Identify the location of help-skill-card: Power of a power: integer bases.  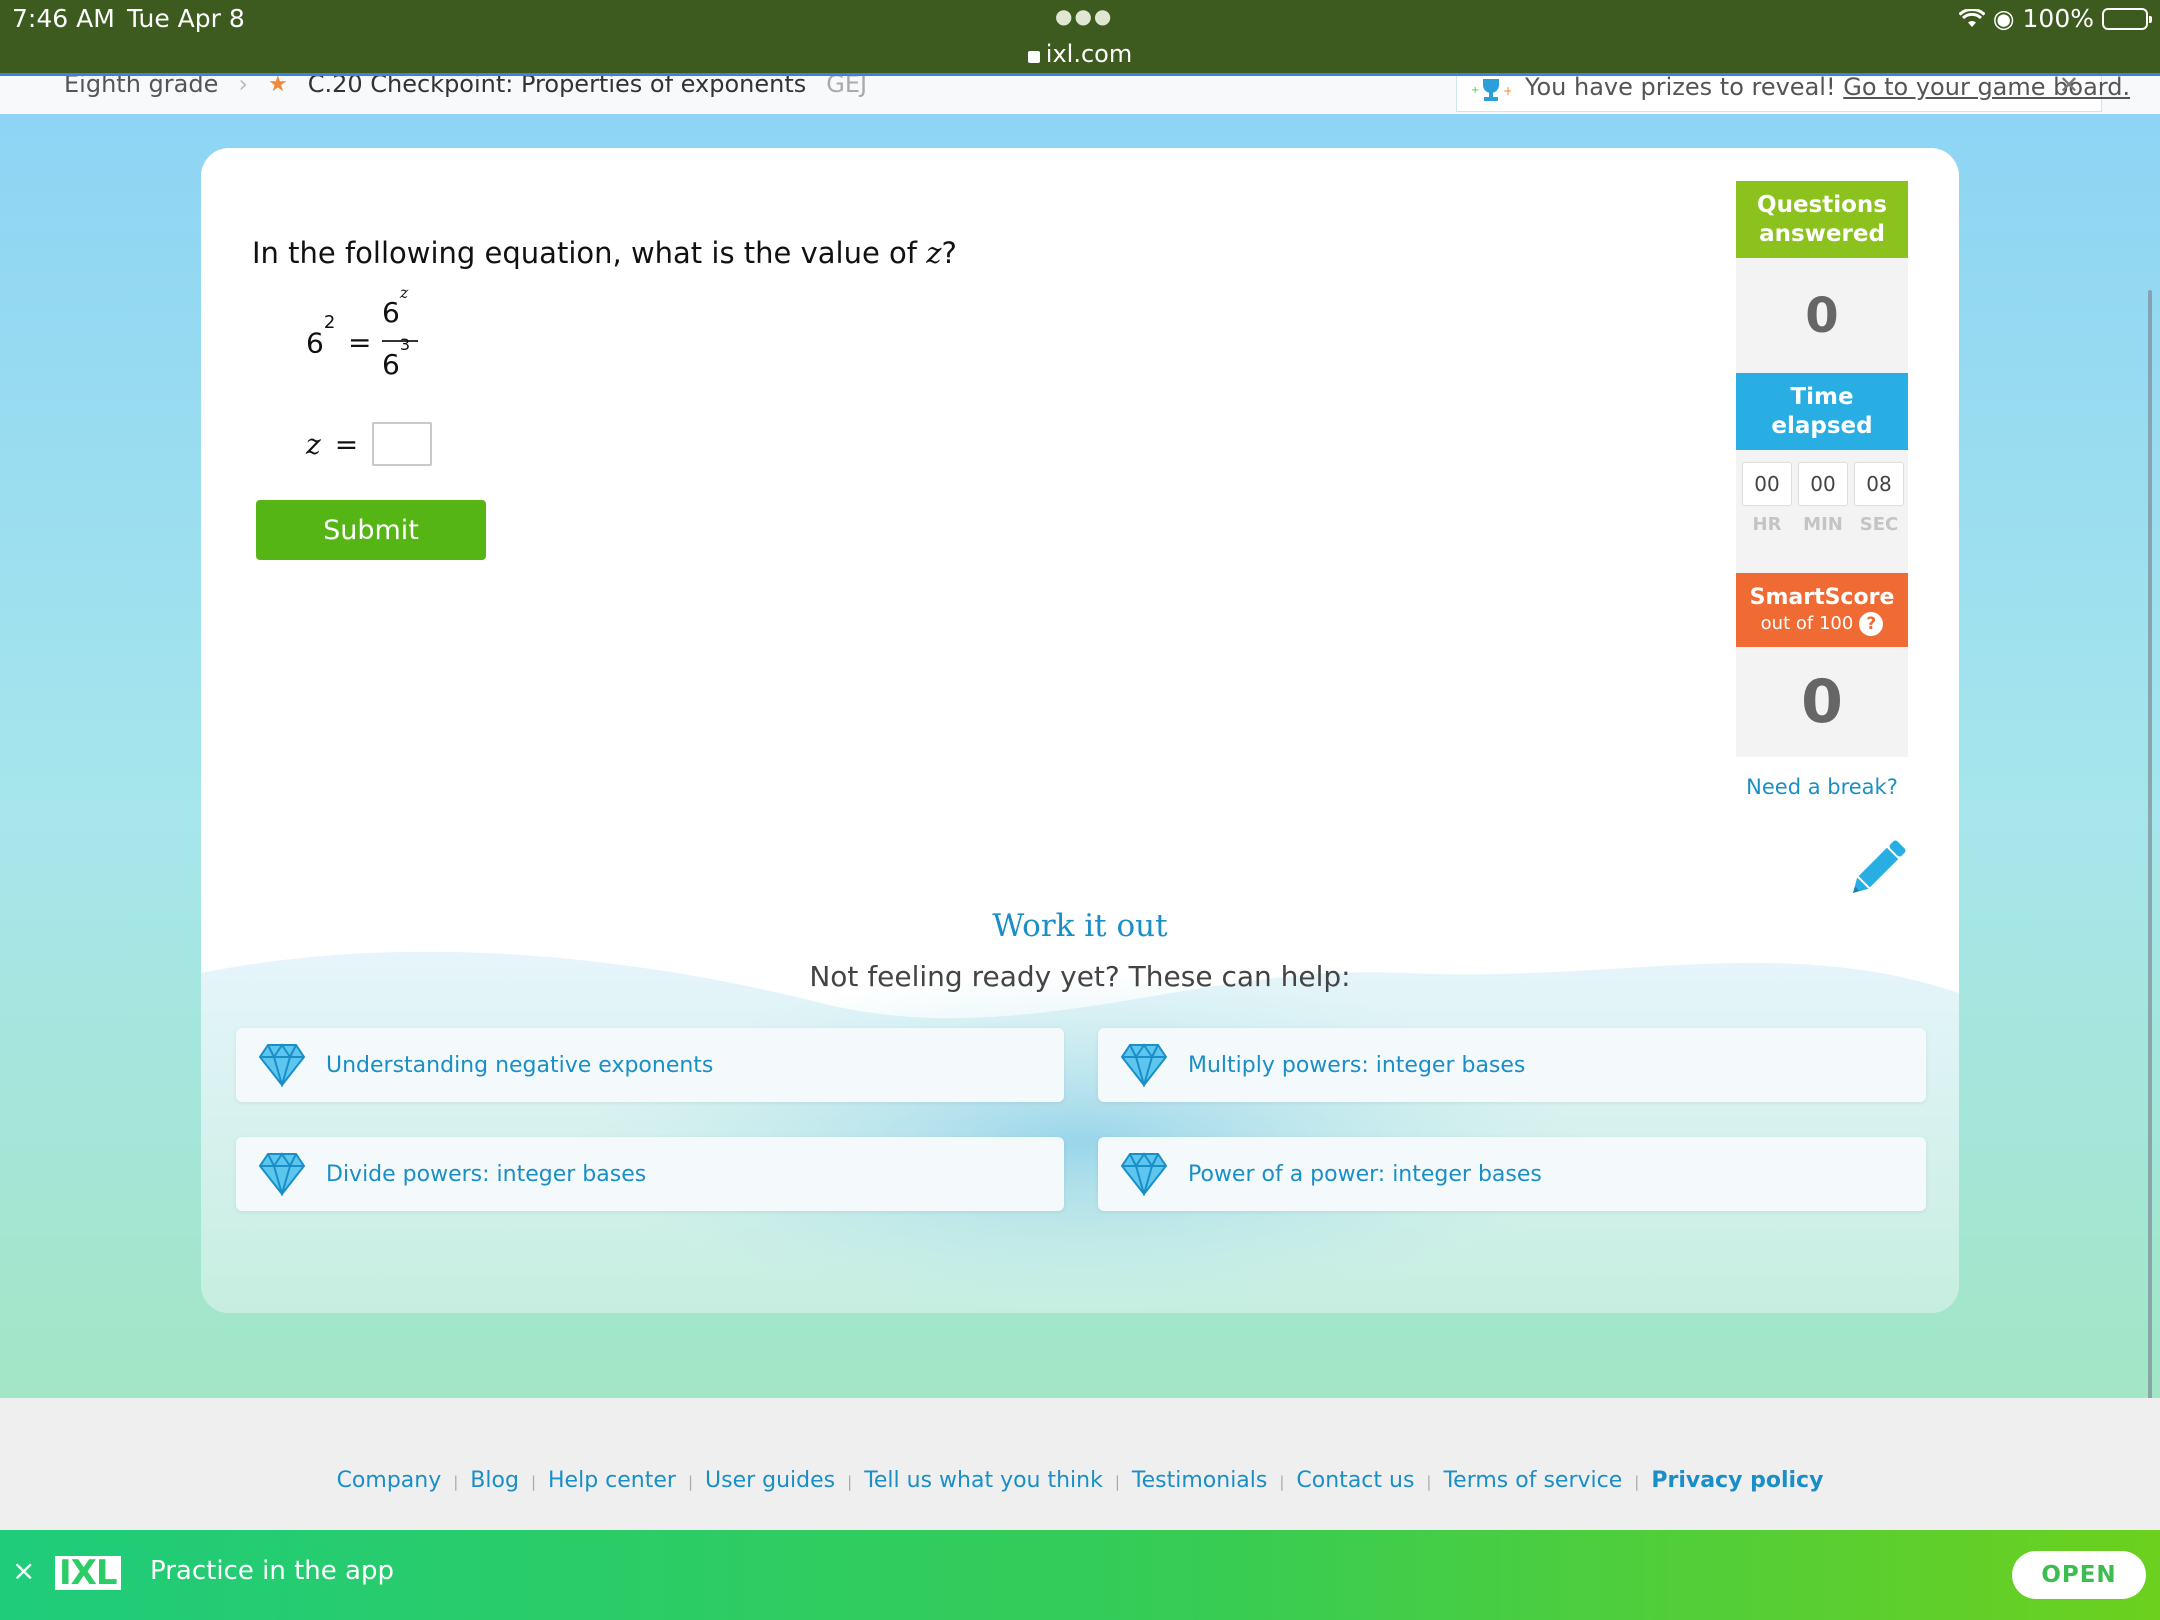
(1512, 1174).